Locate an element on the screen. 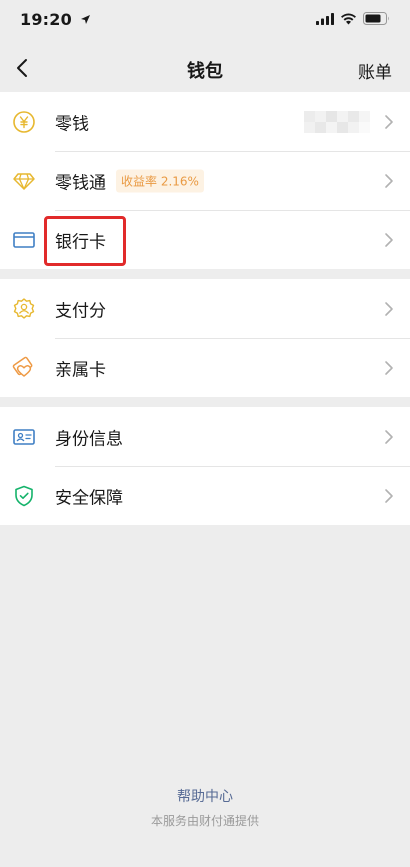  list-item-label: 银行卡 is located at coordinates (80, 242).